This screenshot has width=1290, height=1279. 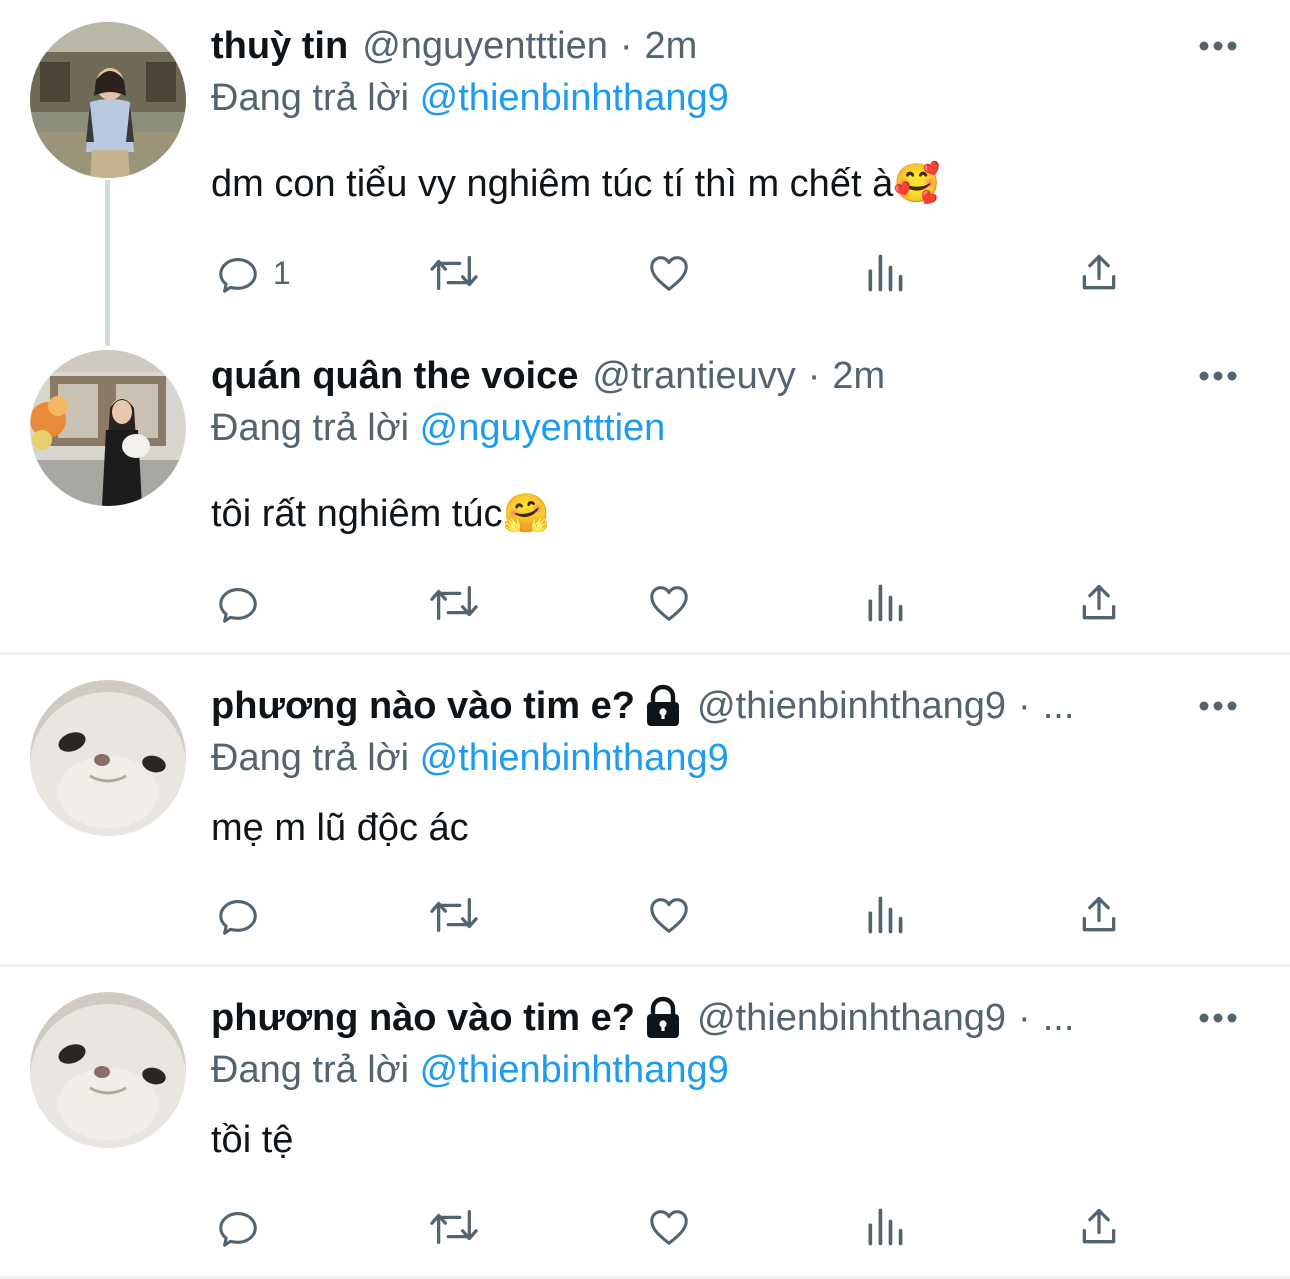 I want to click on tweet-text: tồi tệ, so click(x=252, y=1140).